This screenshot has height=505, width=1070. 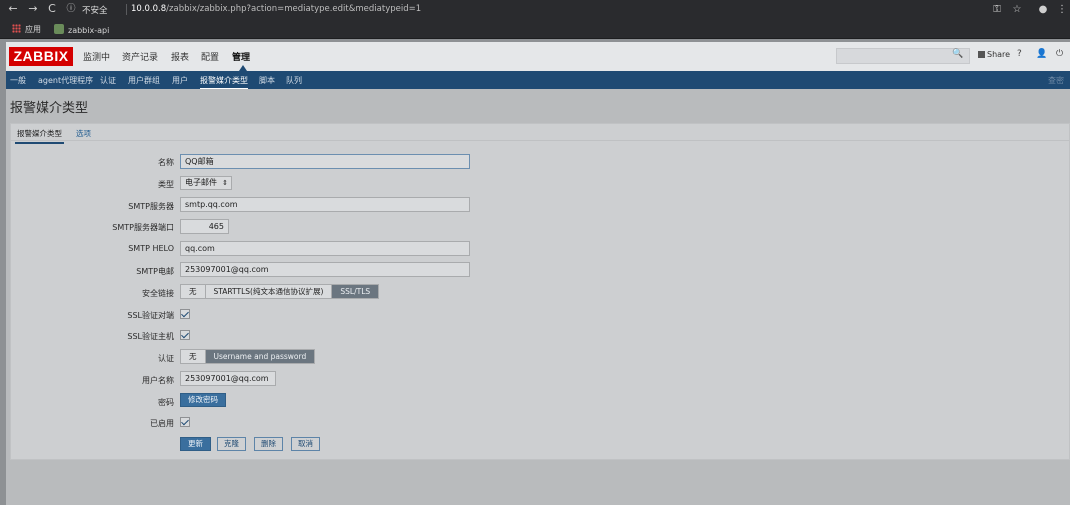 I want to click on smtp-email-input: 253097001@qq.com, so click(x=325, y=269).